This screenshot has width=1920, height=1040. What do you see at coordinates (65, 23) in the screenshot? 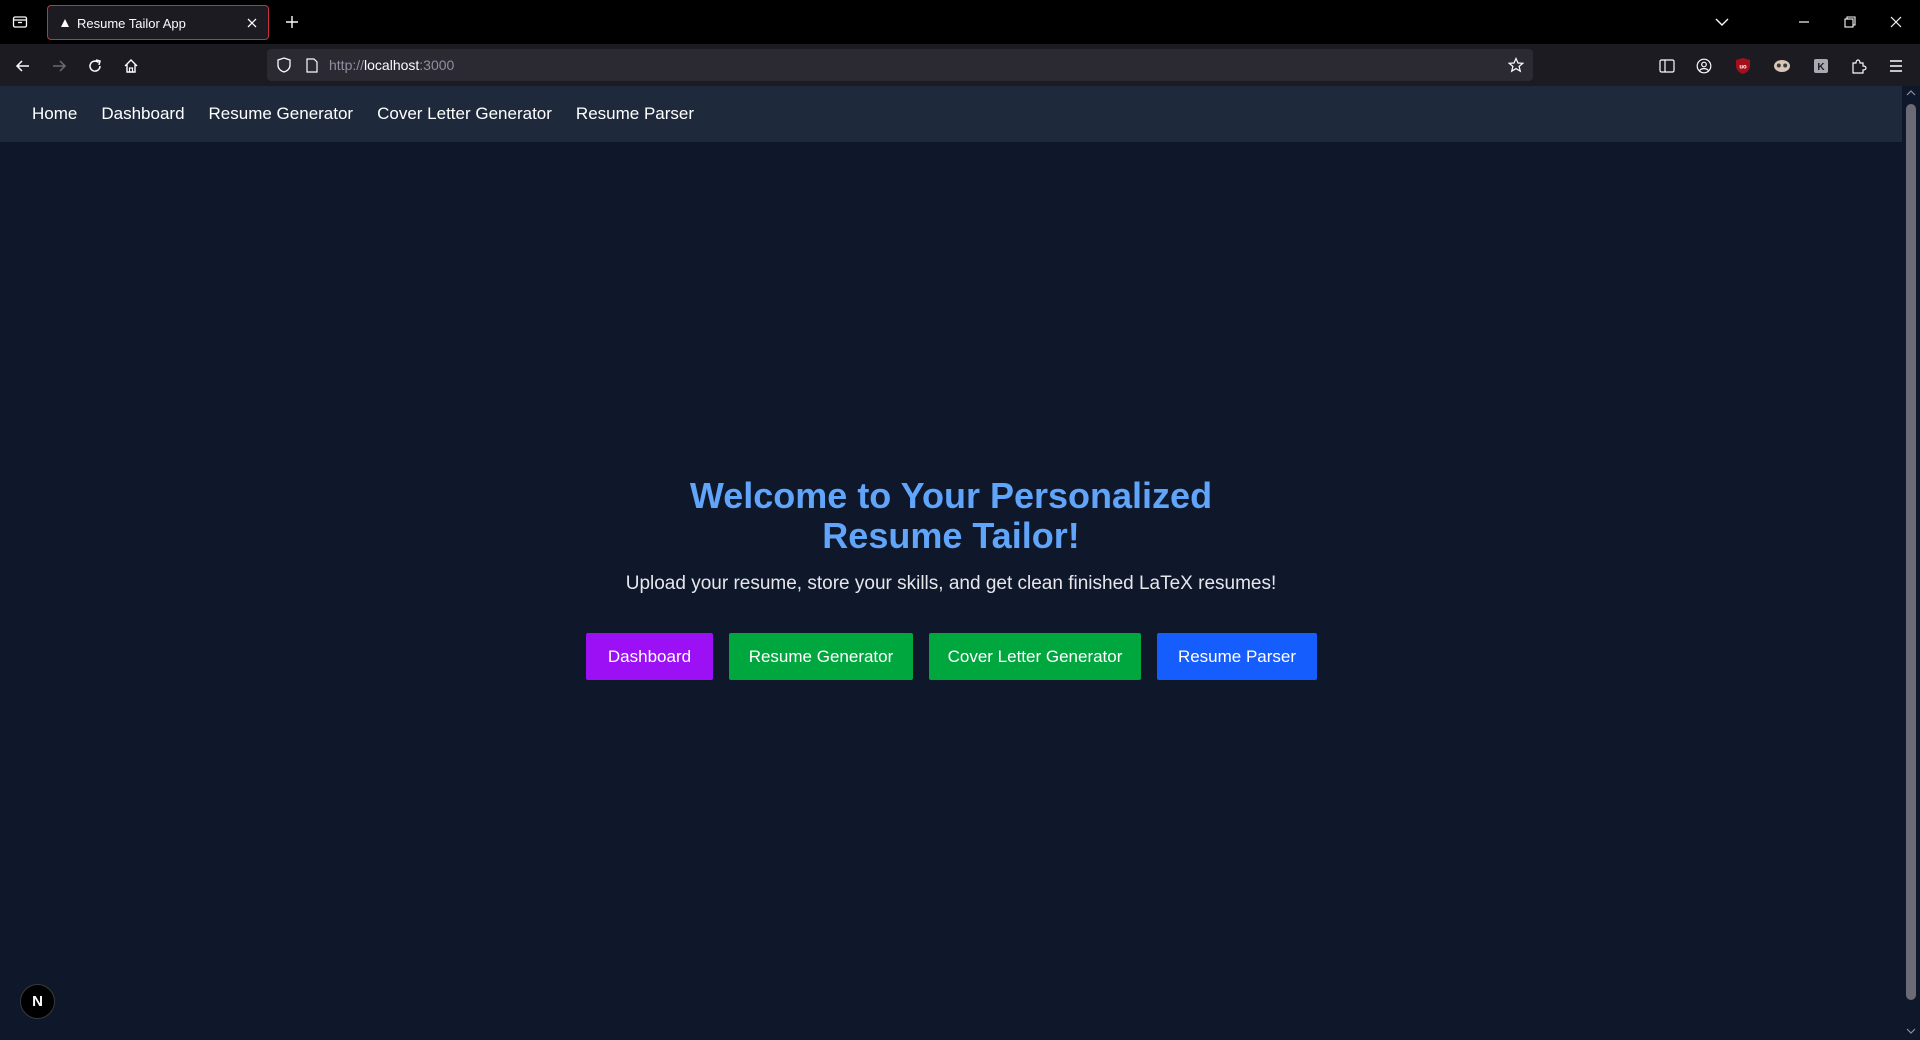
I see `triangle-favicon-icon` at bounding box center [65, 23].